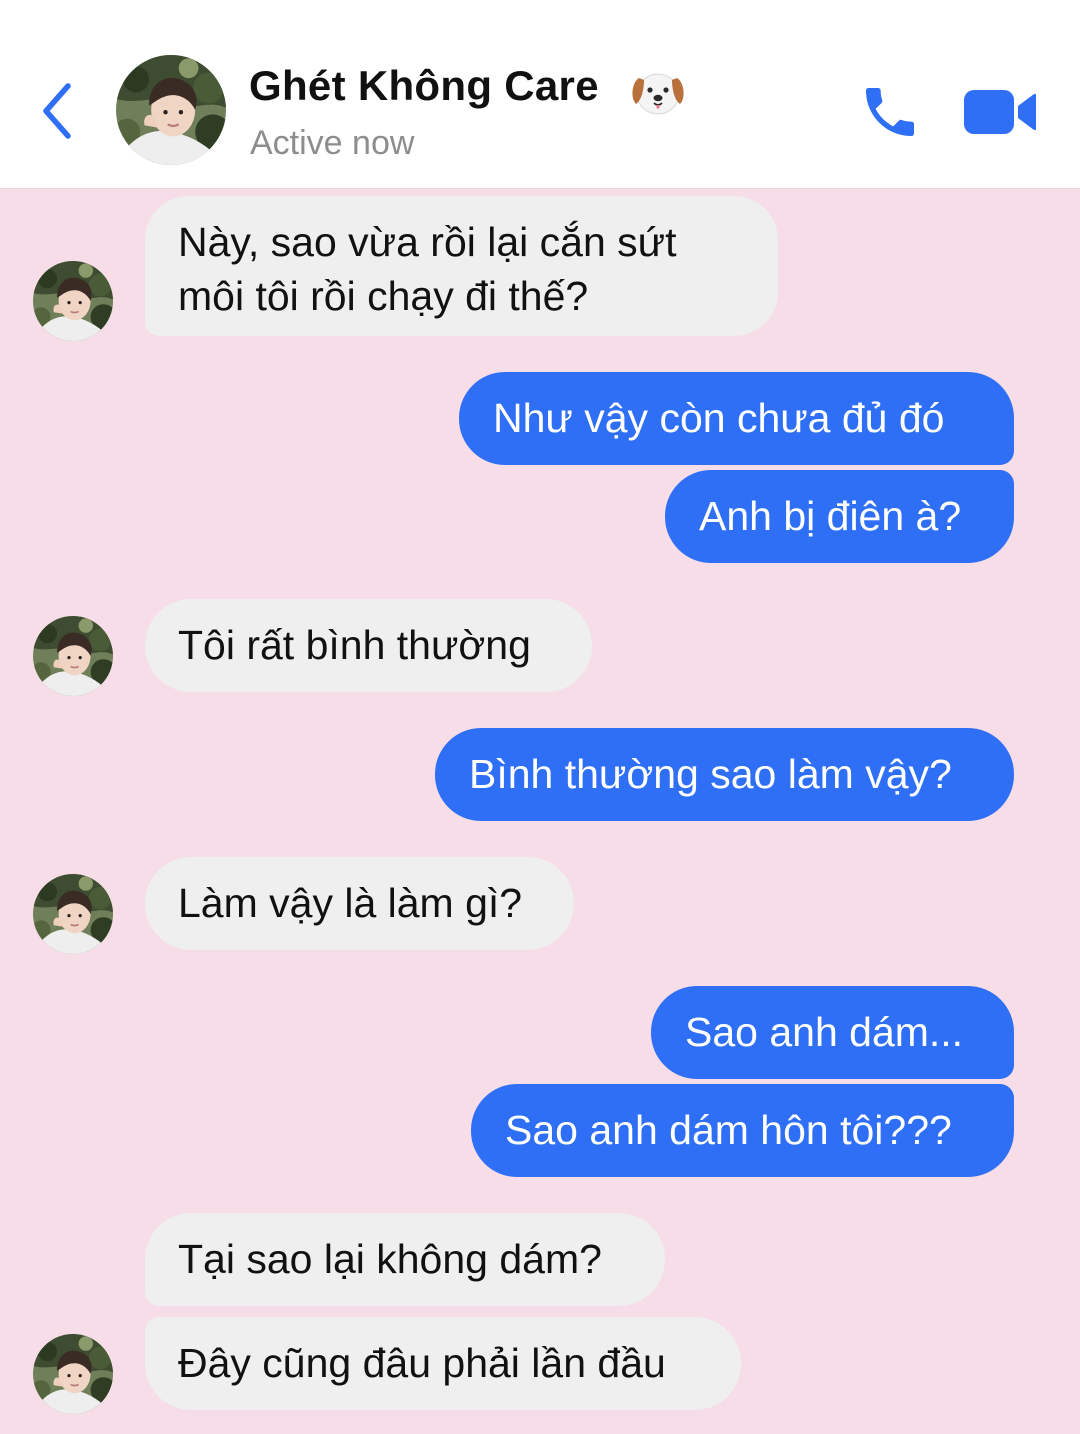 The image size is (1080, 1434). Describe the element at coordinates (354, 645) in the screenshot. I see `message-text: Tôi rất bình thường` at that location.